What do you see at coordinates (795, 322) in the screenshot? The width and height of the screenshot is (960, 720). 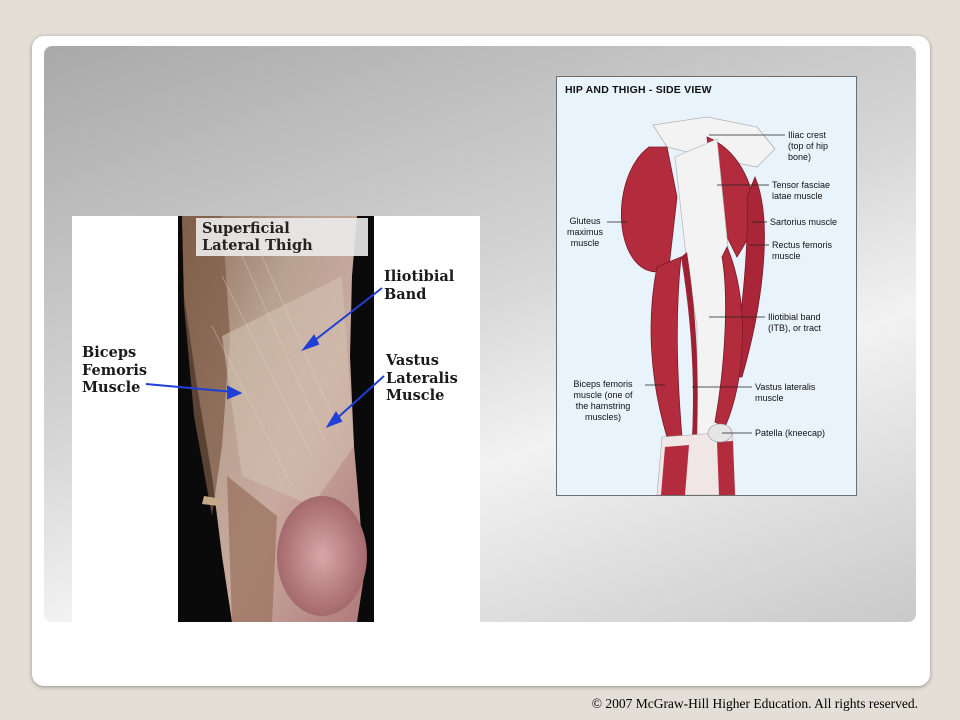 I see `label-iliotibial-band: Iliotibial band (ITB), or tract` at bounding box center [795, 322].